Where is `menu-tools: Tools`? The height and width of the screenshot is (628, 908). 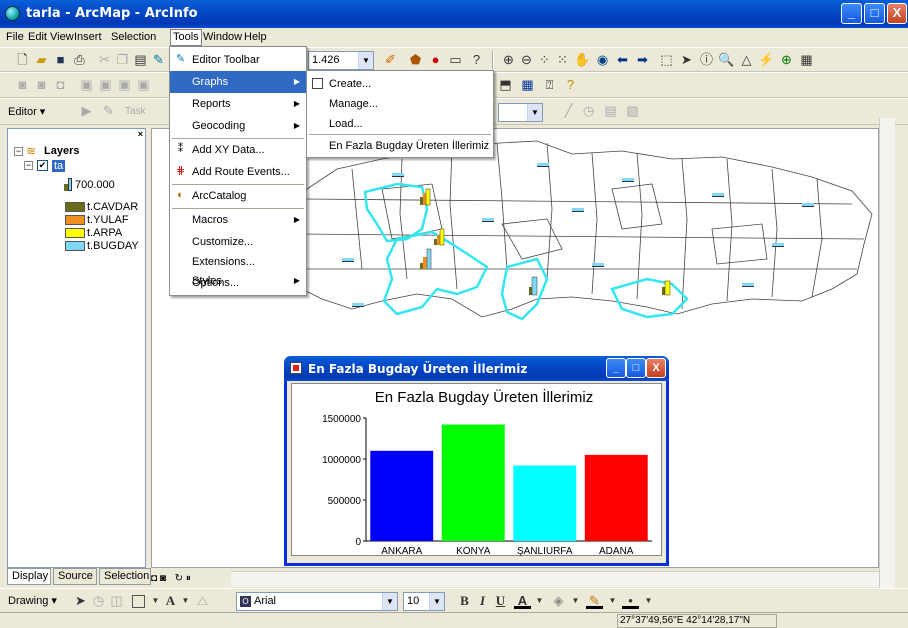 menu-tools: Tools is located at coordinates (186, 37).